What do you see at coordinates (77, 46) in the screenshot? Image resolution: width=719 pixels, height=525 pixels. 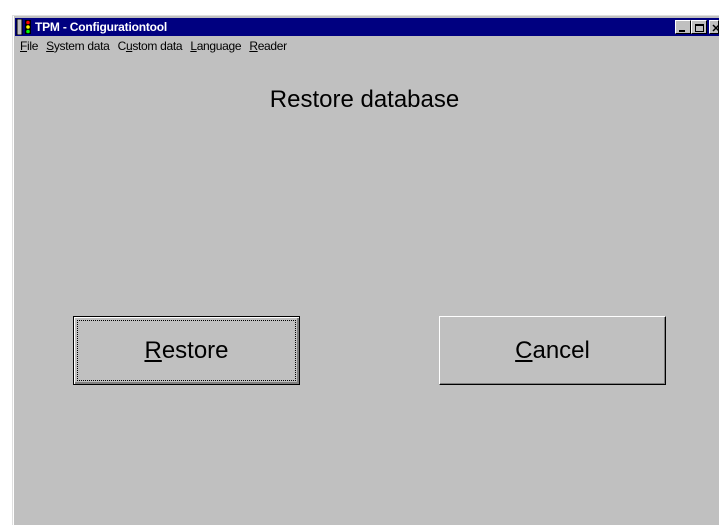 I see `menu-system-data: System data` at bounding box center [77, 46].